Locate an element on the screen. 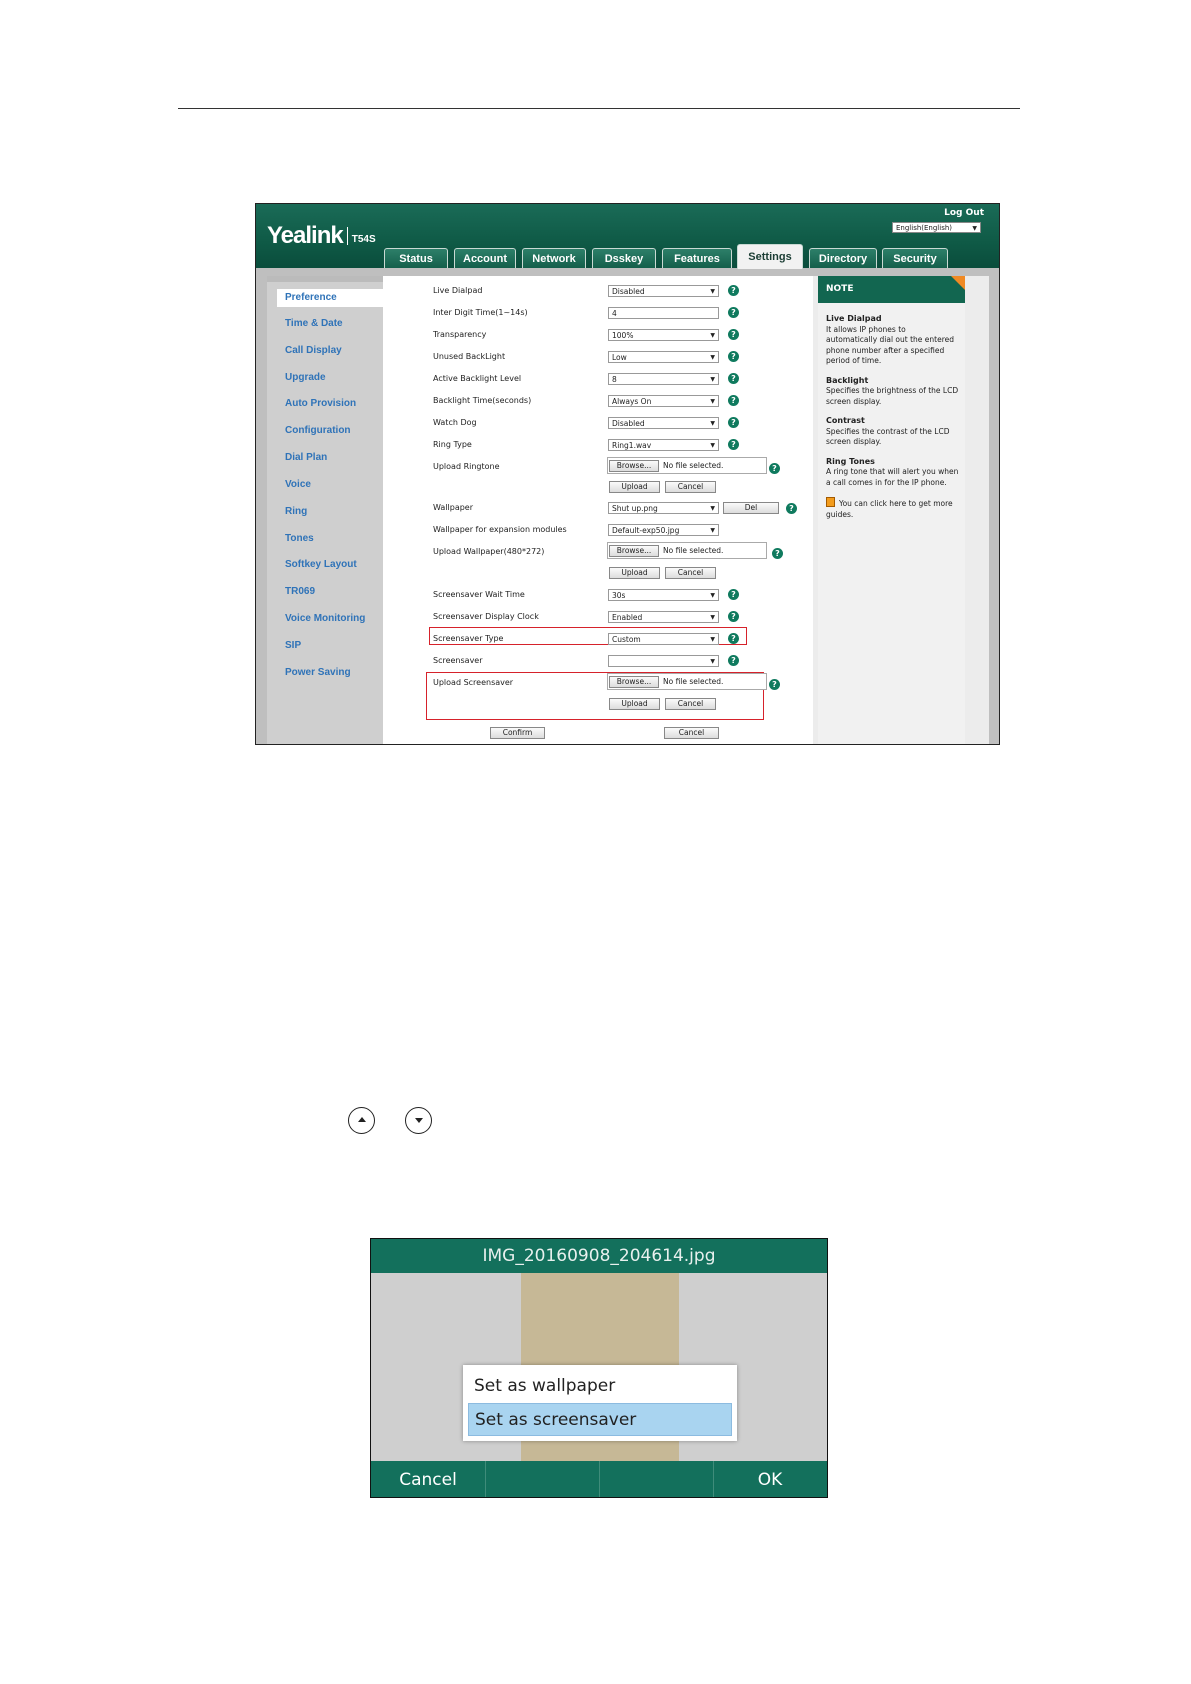  set-as-screensaver-option: Set as screensaver is located at coordinates (600, 1419).